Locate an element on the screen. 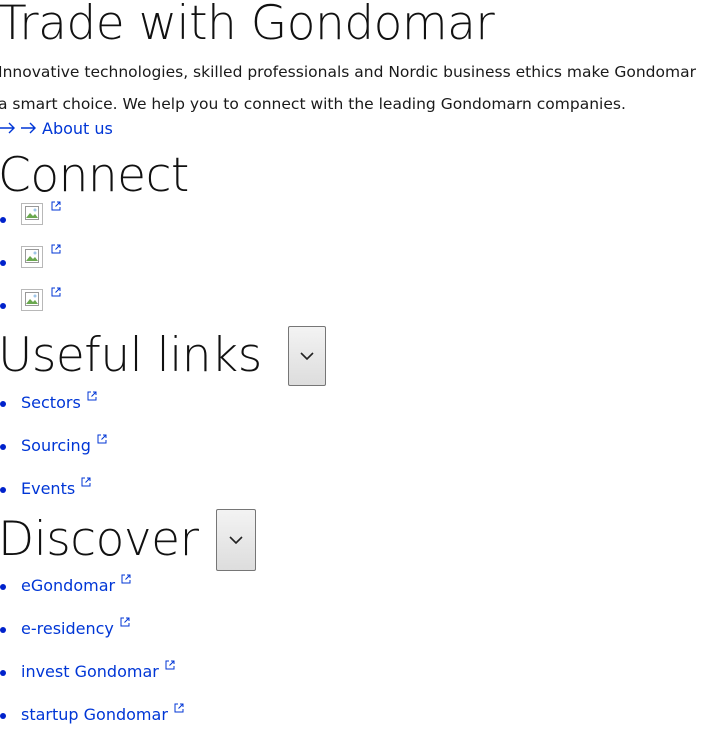  link-label: Sectors is located at coordinates (51, 402).